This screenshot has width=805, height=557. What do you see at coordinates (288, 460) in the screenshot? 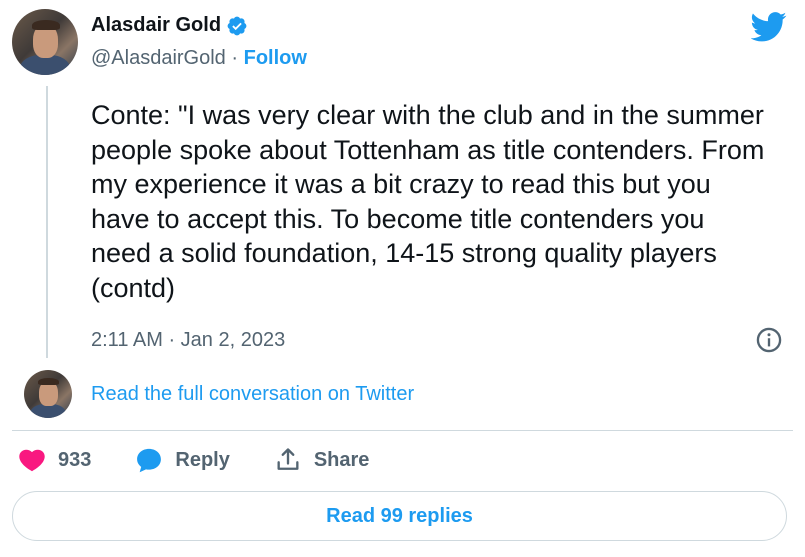
I see `share-icon` at bounding box center [288, 460].